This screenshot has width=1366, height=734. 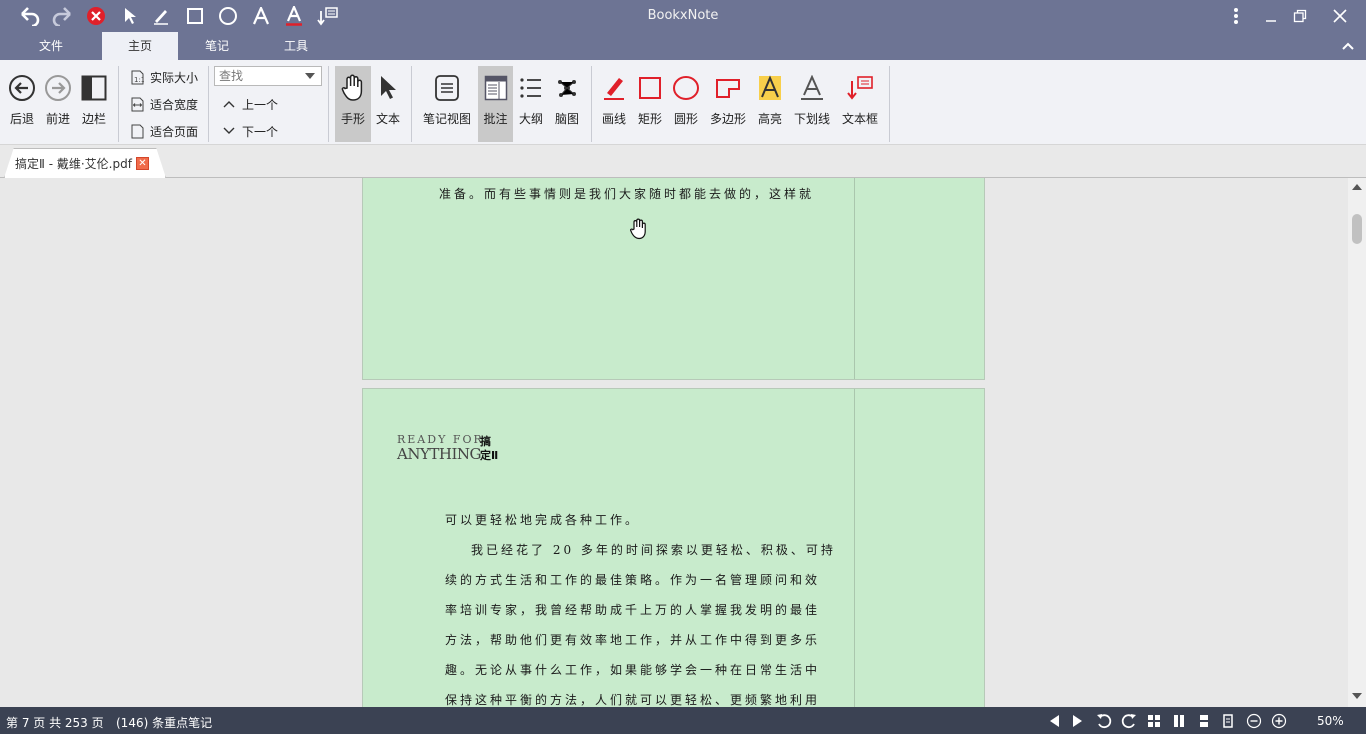 What do you see at coordinates (55, 723) in the screenshot?
I see `page-info: 第 7 页 共 253 页` at bounding box center [55, 723].